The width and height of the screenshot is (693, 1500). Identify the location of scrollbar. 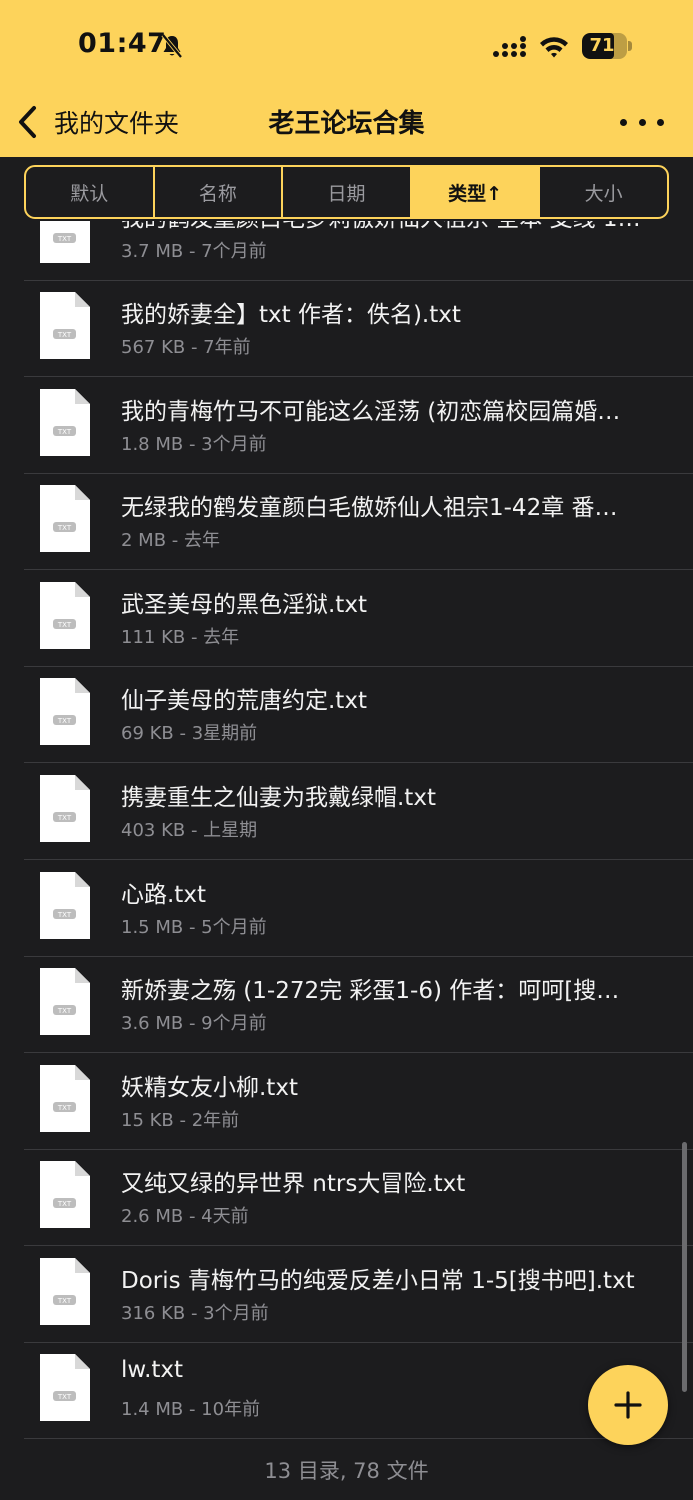
(684, 1267).